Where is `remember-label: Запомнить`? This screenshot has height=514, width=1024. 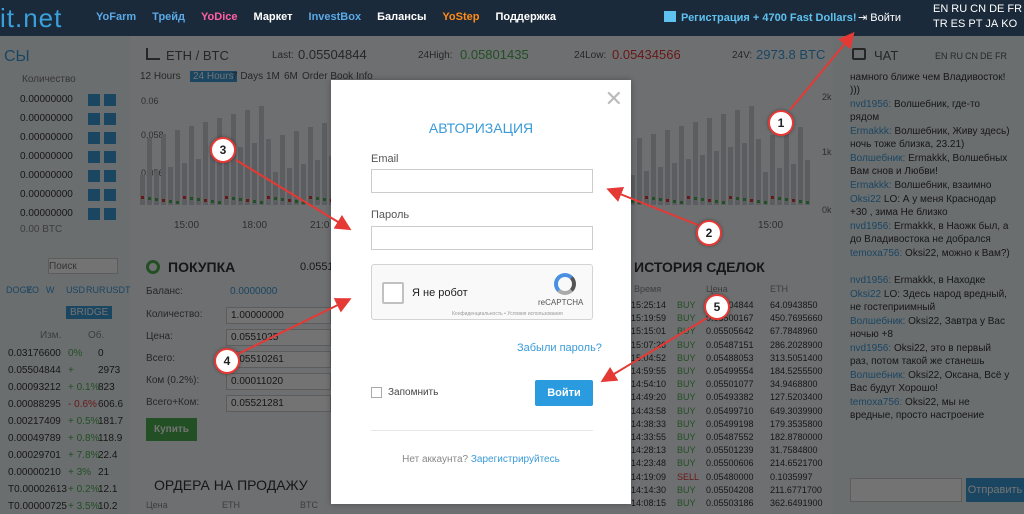
remember-label: Запомнить is located at coordinates (413, 392).